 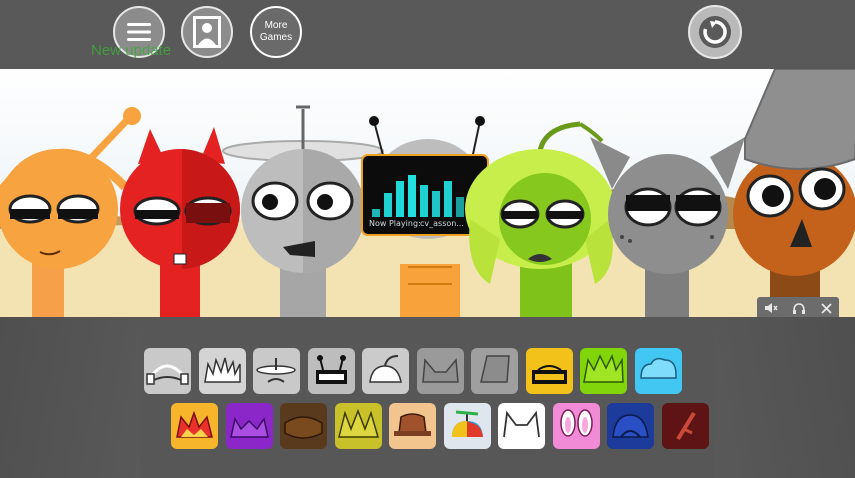 I want to click on sound-tile-yellow, so click(x=549, y=371).